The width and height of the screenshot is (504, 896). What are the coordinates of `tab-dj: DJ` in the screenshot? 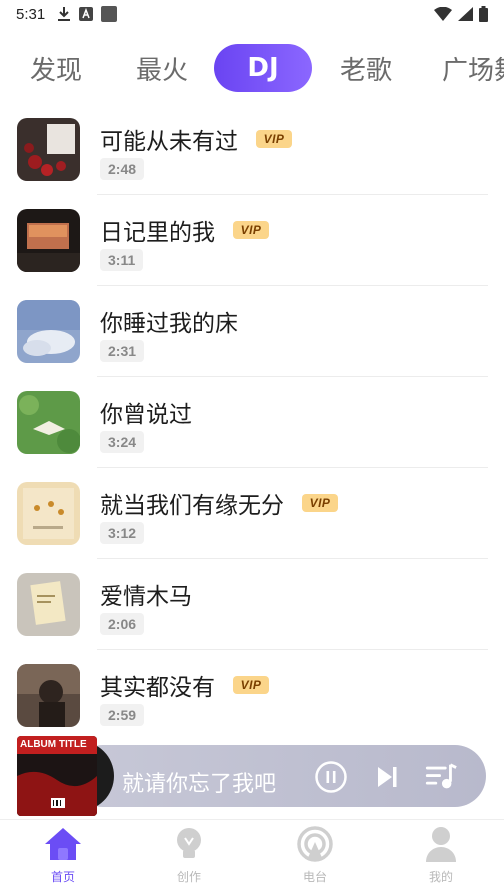 It's located at (263, 68).